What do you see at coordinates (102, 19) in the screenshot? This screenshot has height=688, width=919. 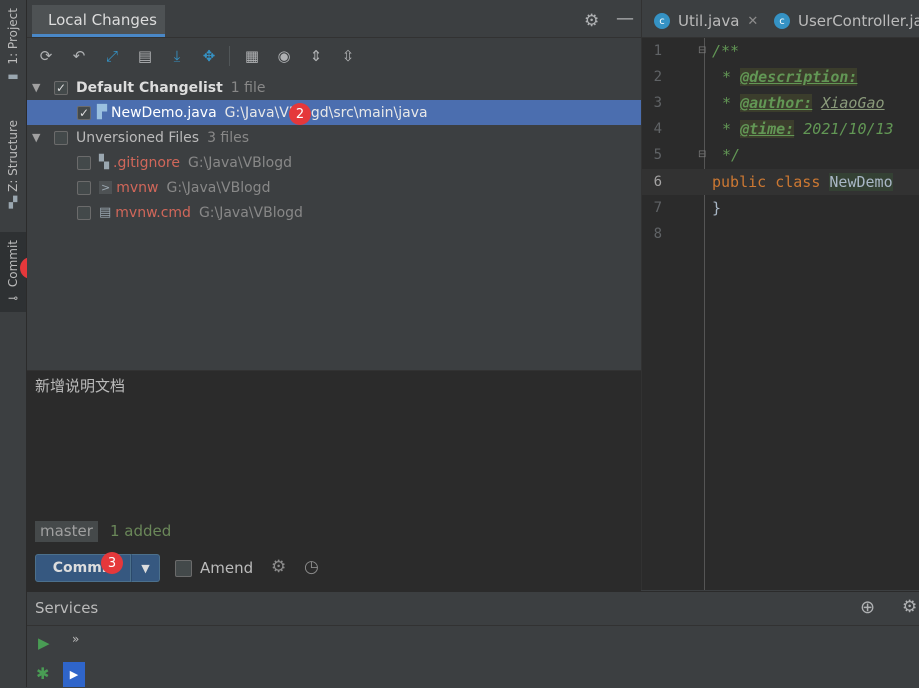 I see `tab-local-changes-label: Local Changes` at bounding box center [102, 19].